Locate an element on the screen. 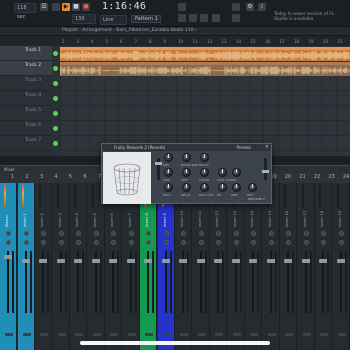 This screenshot has width=350, height=350. info-icon: i is located at coordinates (262, 7).